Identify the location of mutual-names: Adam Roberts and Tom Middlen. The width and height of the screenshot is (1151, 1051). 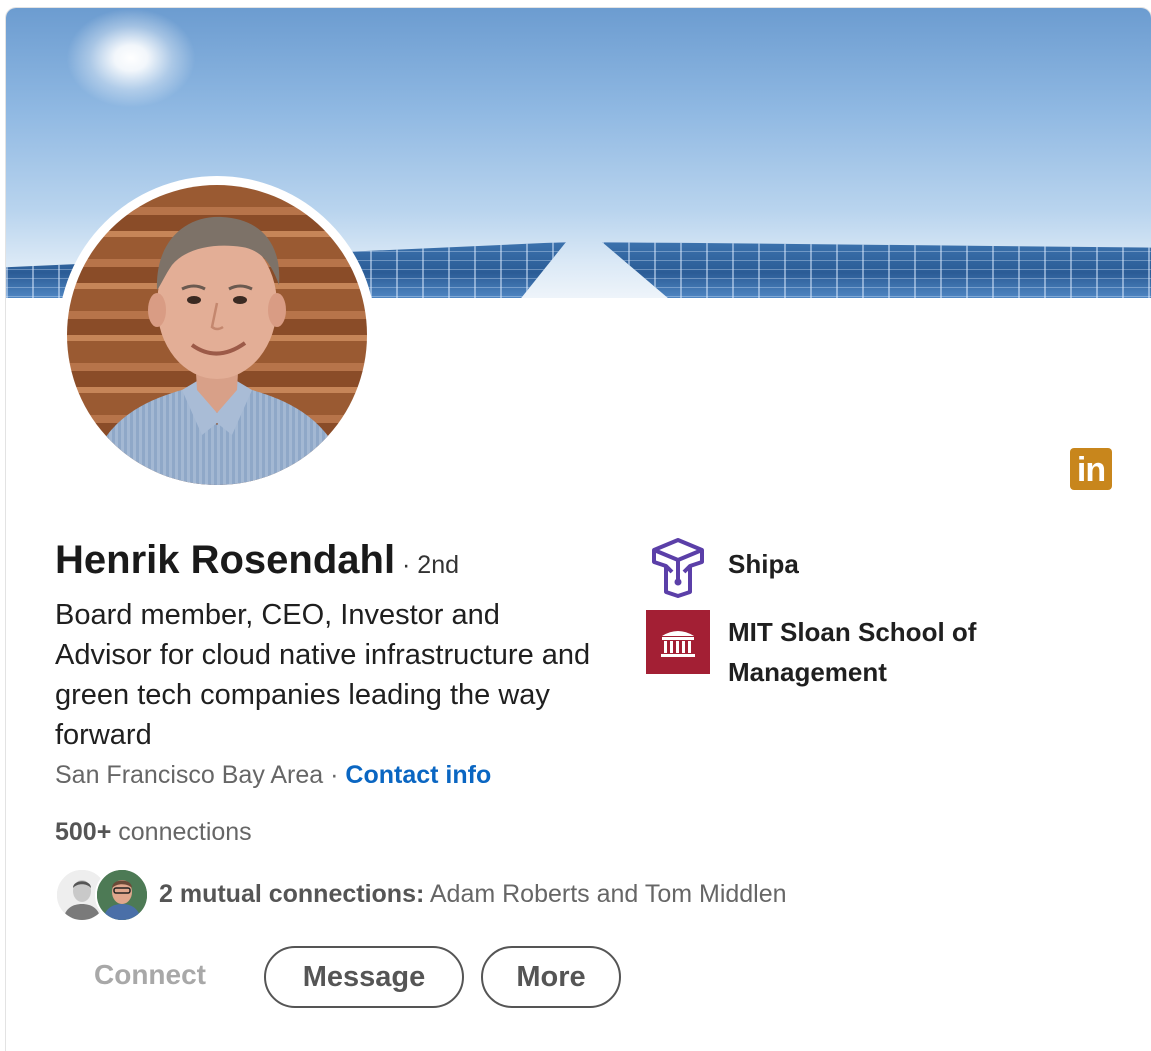
(605, 894).